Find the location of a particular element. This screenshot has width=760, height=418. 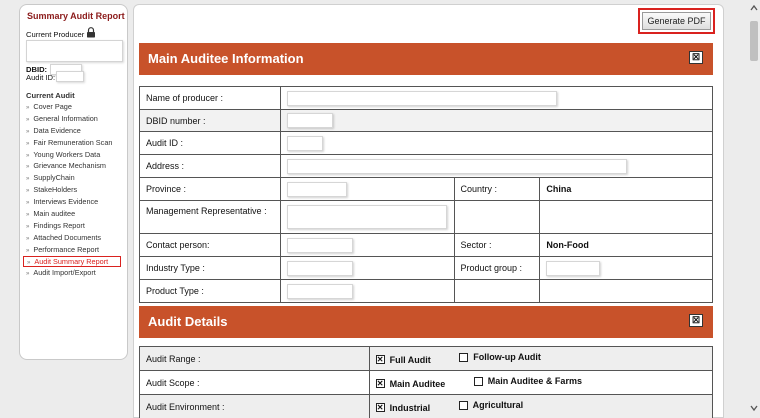

table-row: Name of producer : is located at coordinates (426, 98).